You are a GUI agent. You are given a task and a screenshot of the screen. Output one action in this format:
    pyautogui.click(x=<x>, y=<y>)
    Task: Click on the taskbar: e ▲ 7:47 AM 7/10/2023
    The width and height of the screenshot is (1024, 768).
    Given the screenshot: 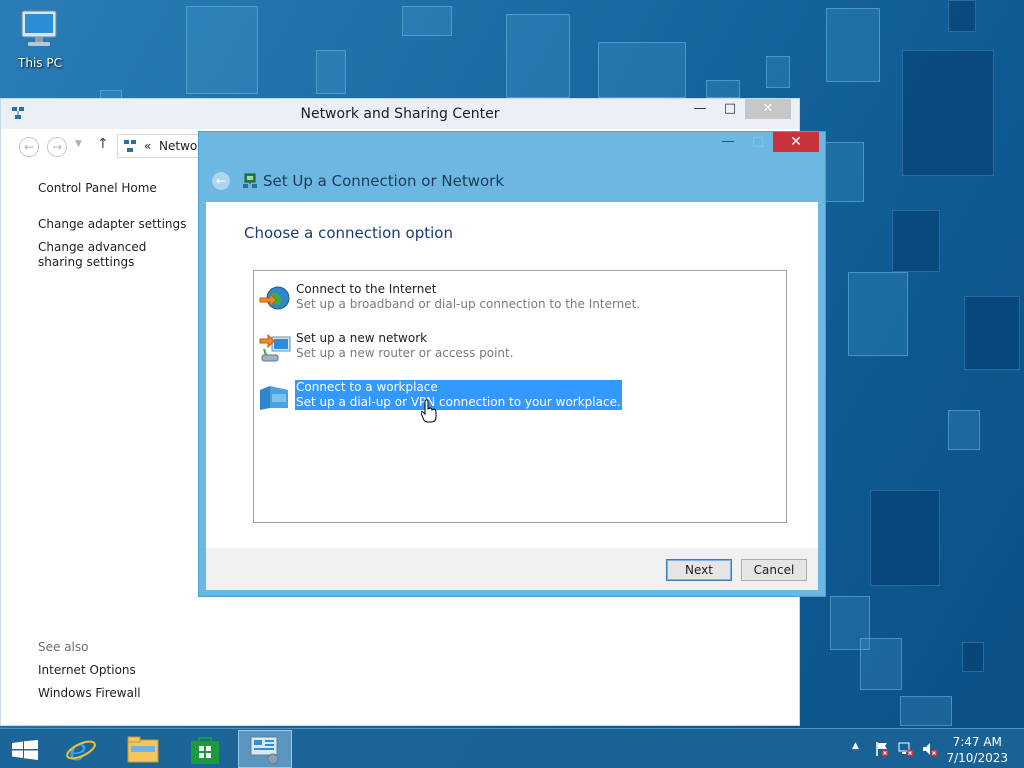 What is the action you would take?
    pyautogui.click(x=512, y=748)
    